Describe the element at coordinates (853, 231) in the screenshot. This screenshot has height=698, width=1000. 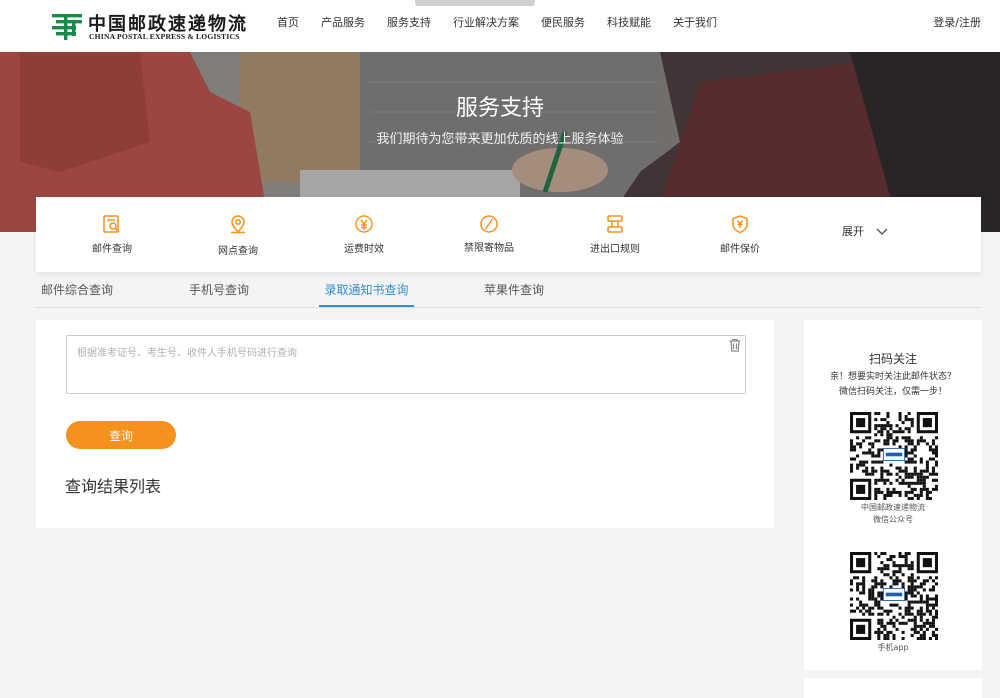
I see `expand-label: 展开` at that location.